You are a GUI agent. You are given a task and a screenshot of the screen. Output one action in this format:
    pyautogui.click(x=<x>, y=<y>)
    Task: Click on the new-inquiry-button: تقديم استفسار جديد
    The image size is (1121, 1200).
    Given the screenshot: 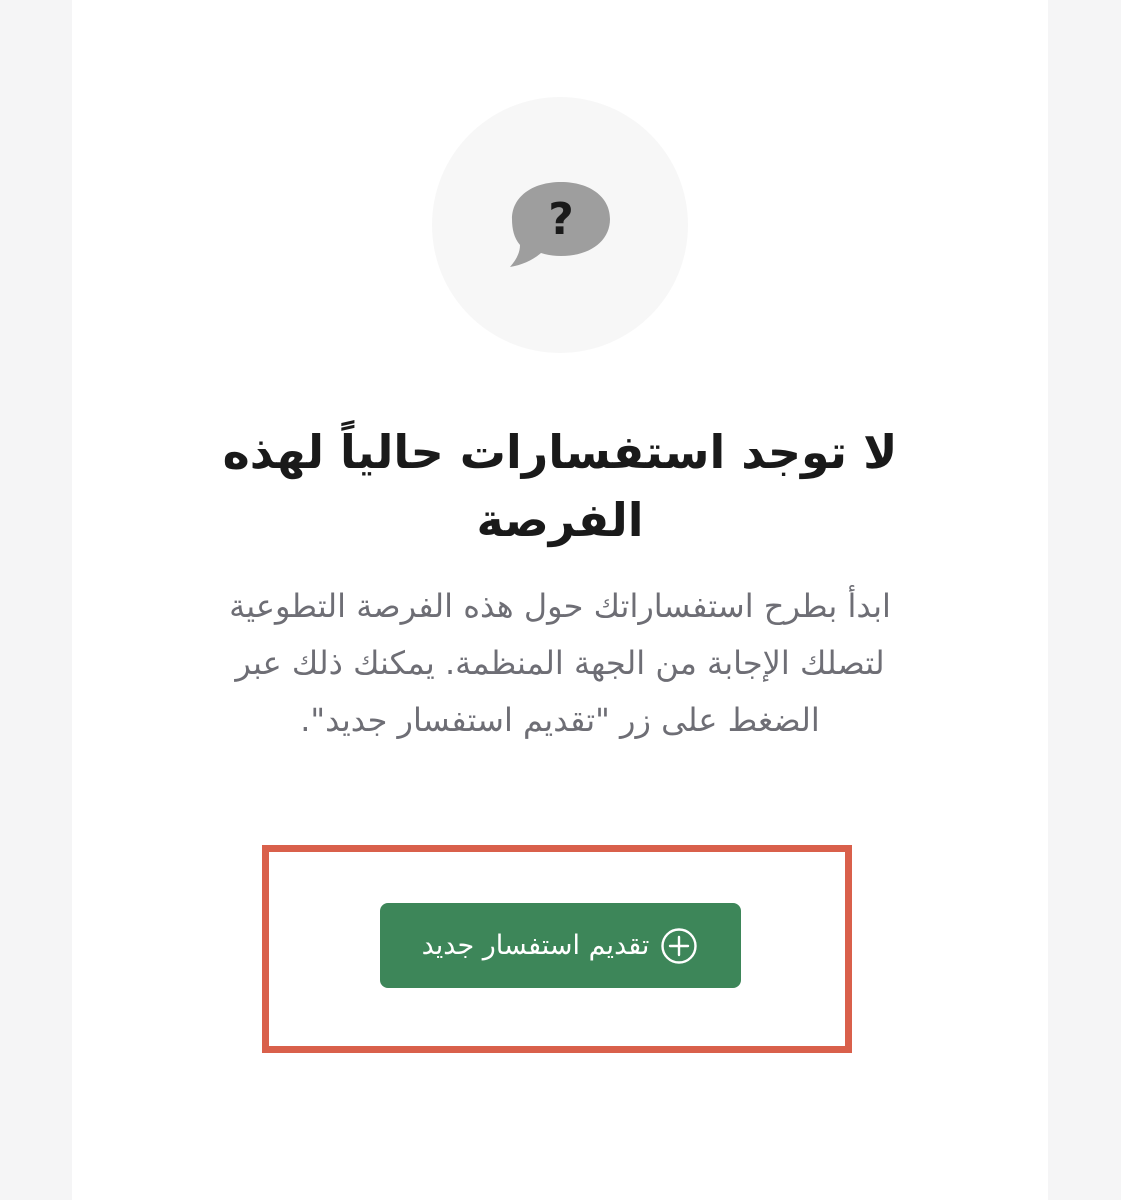 What is the action you would take?
    pyautogui.click(x=560, y=945)
    